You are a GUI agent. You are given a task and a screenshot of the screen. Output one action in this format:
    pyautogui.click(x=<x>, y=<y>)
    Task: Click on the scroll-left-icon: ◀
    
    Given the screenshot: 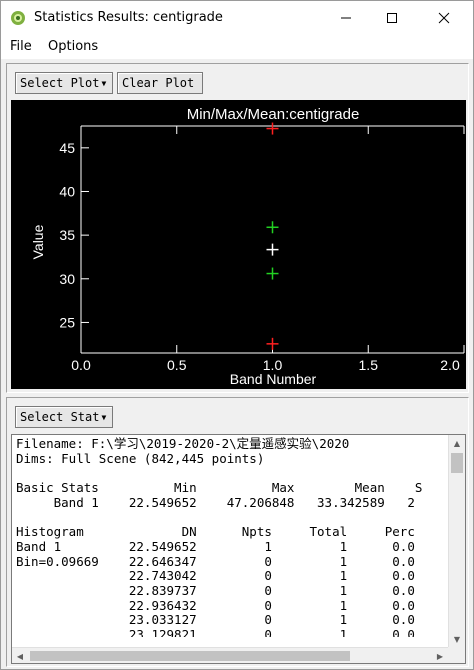 What is the action you would take?
    pyautogui.click(x=20, y=655)
    